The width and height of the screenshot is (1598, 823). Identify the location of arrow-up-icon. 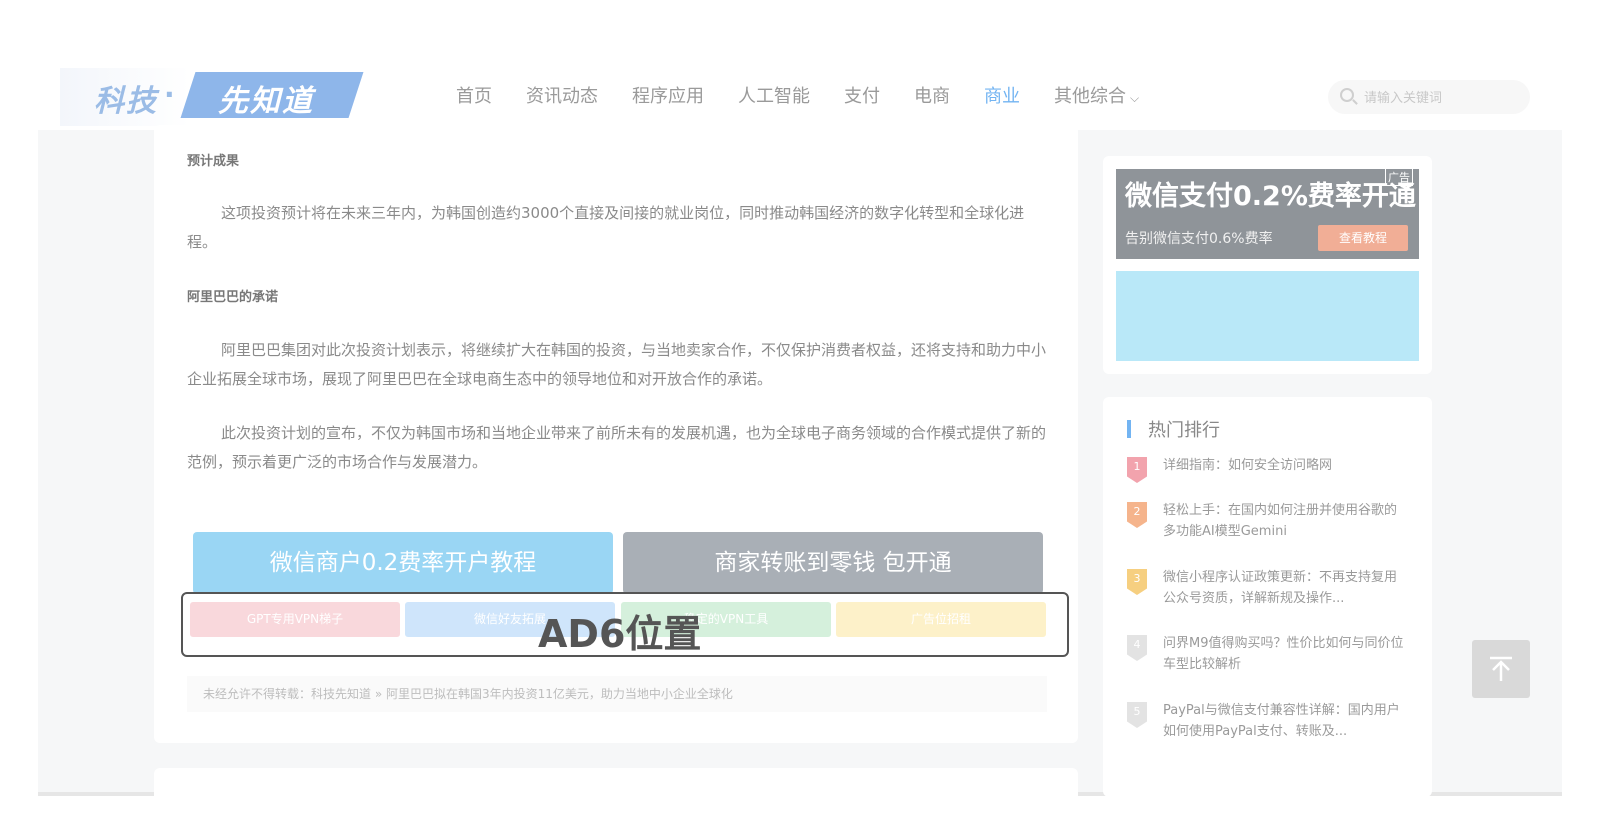
(1501, 668).